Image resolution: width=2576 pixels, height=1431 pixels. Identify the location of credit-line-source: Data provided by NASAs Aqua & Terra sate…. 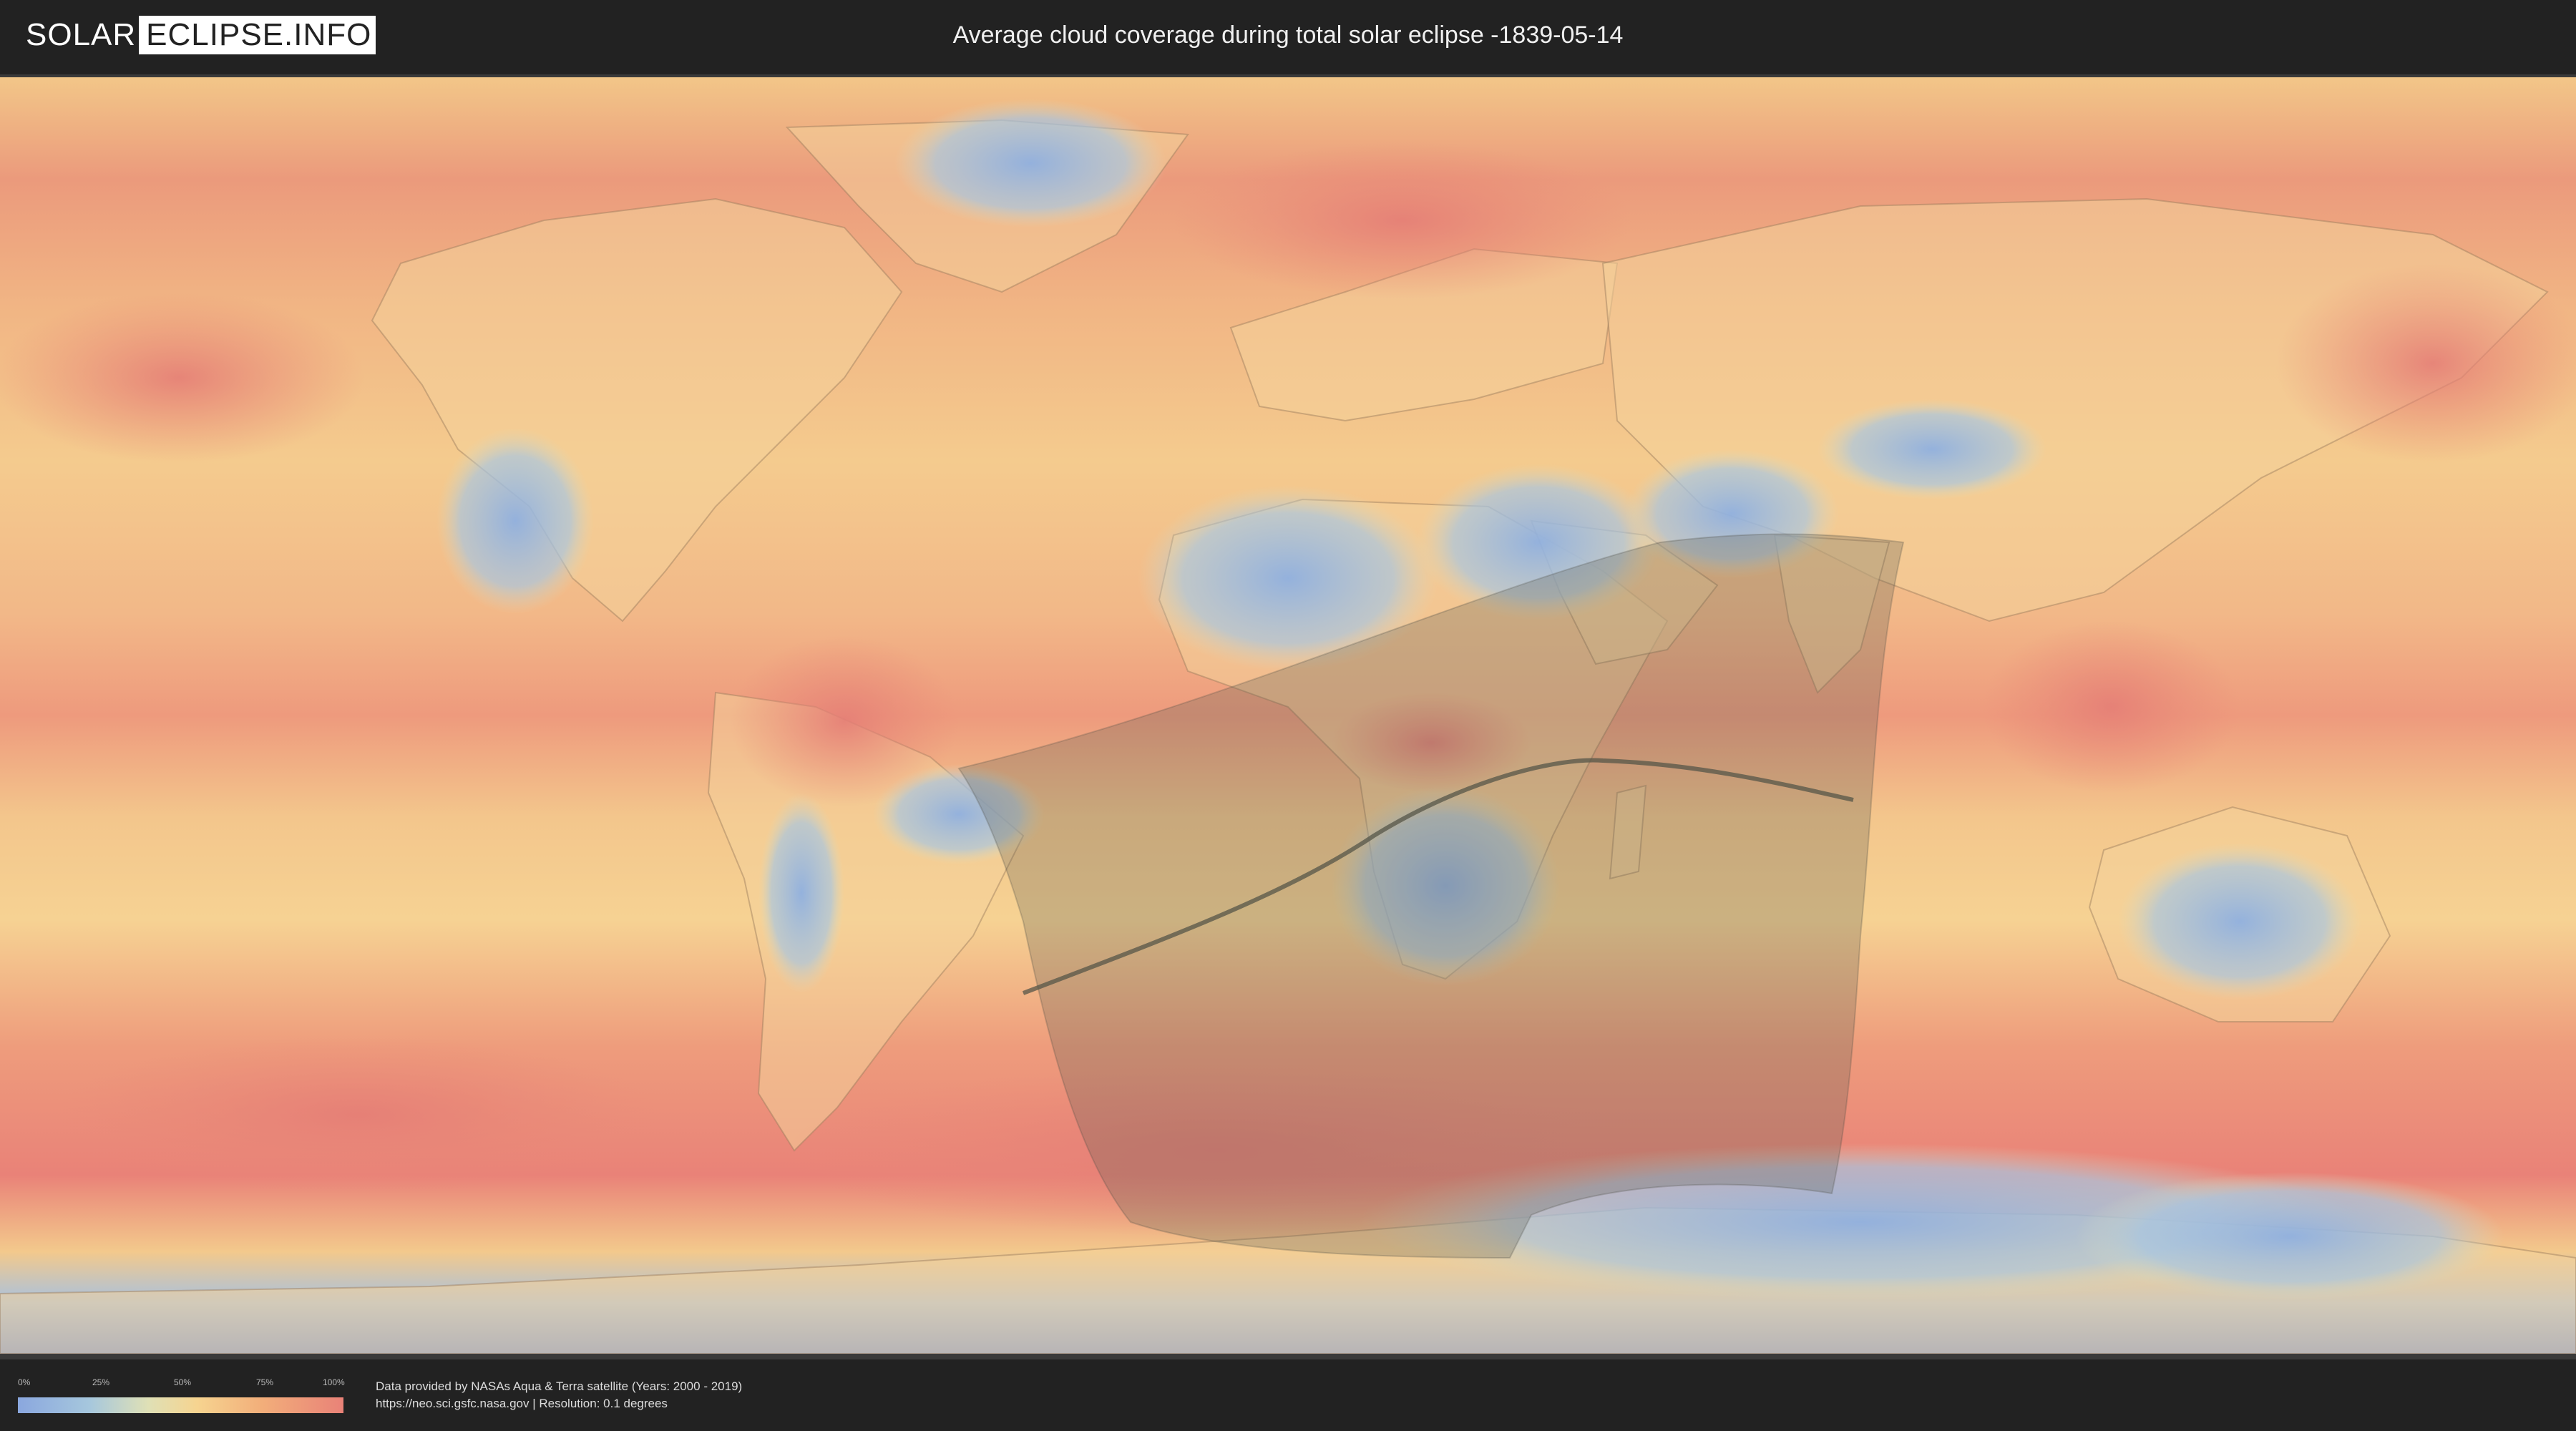
(559, 1386).